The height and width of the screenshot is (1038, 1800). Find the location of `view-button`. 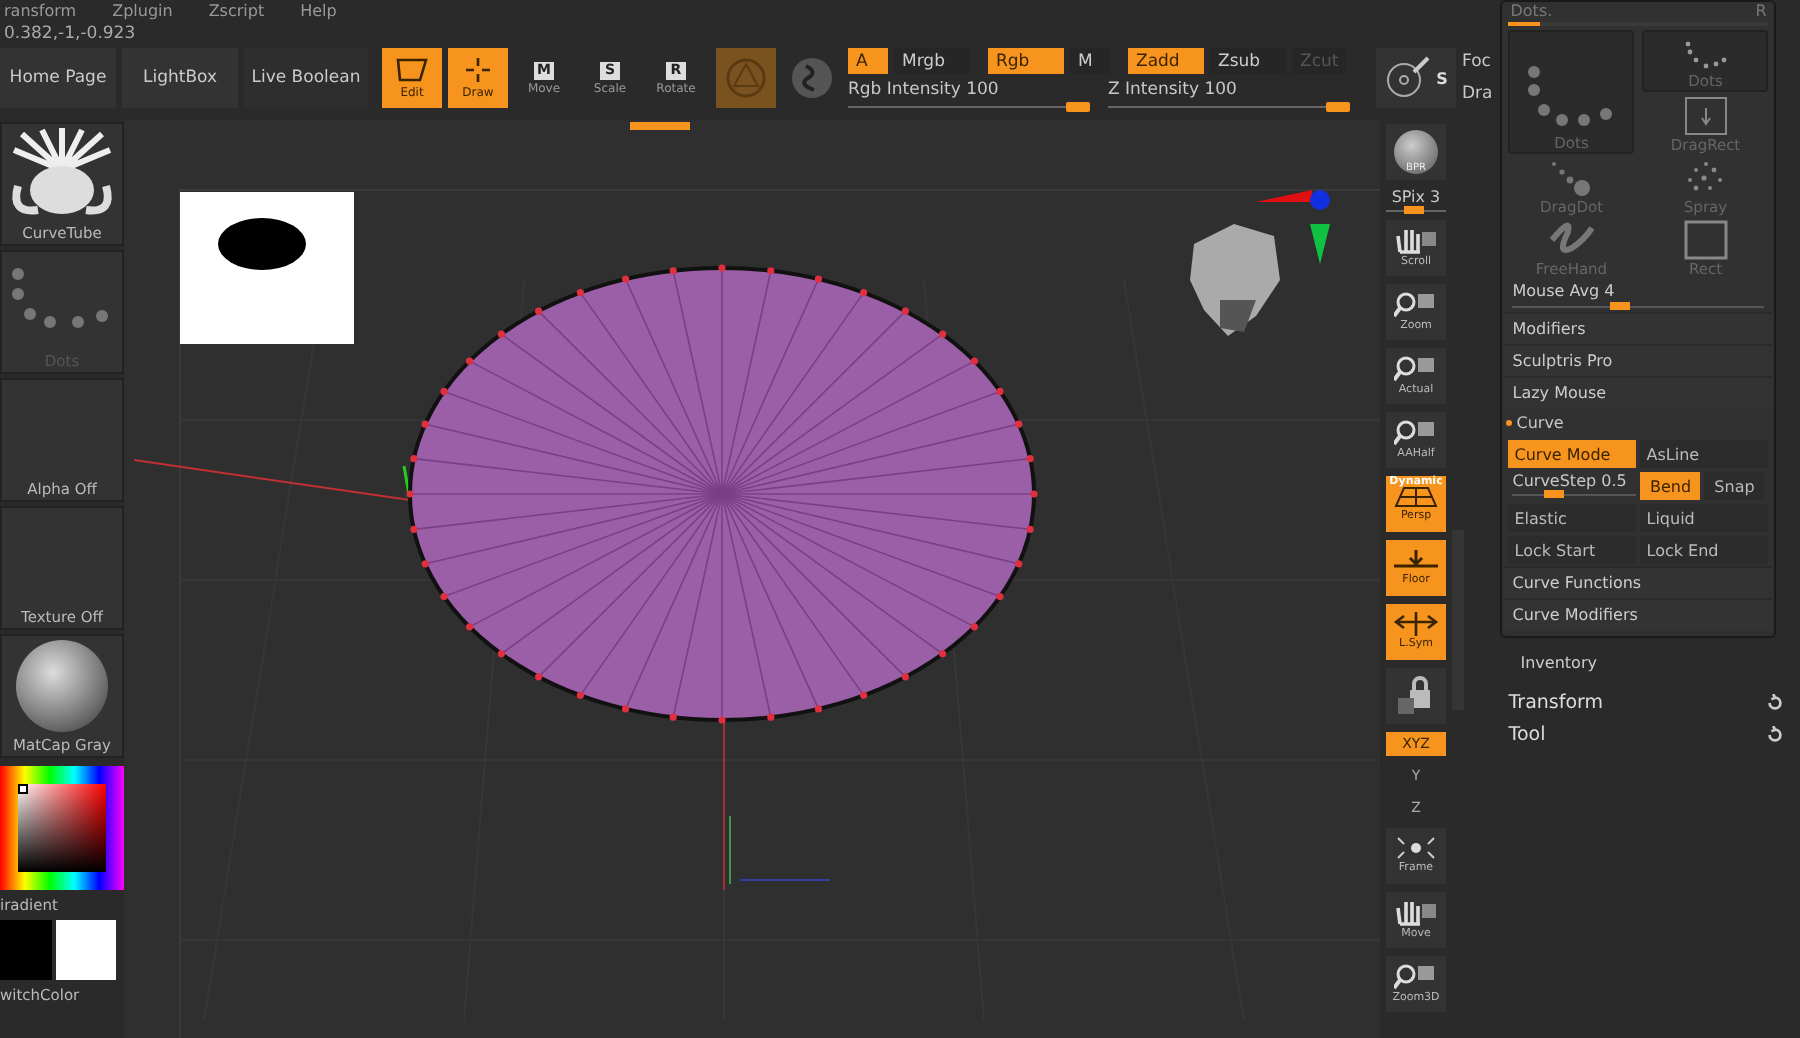

view-button is located at coordinates (1416, 696).